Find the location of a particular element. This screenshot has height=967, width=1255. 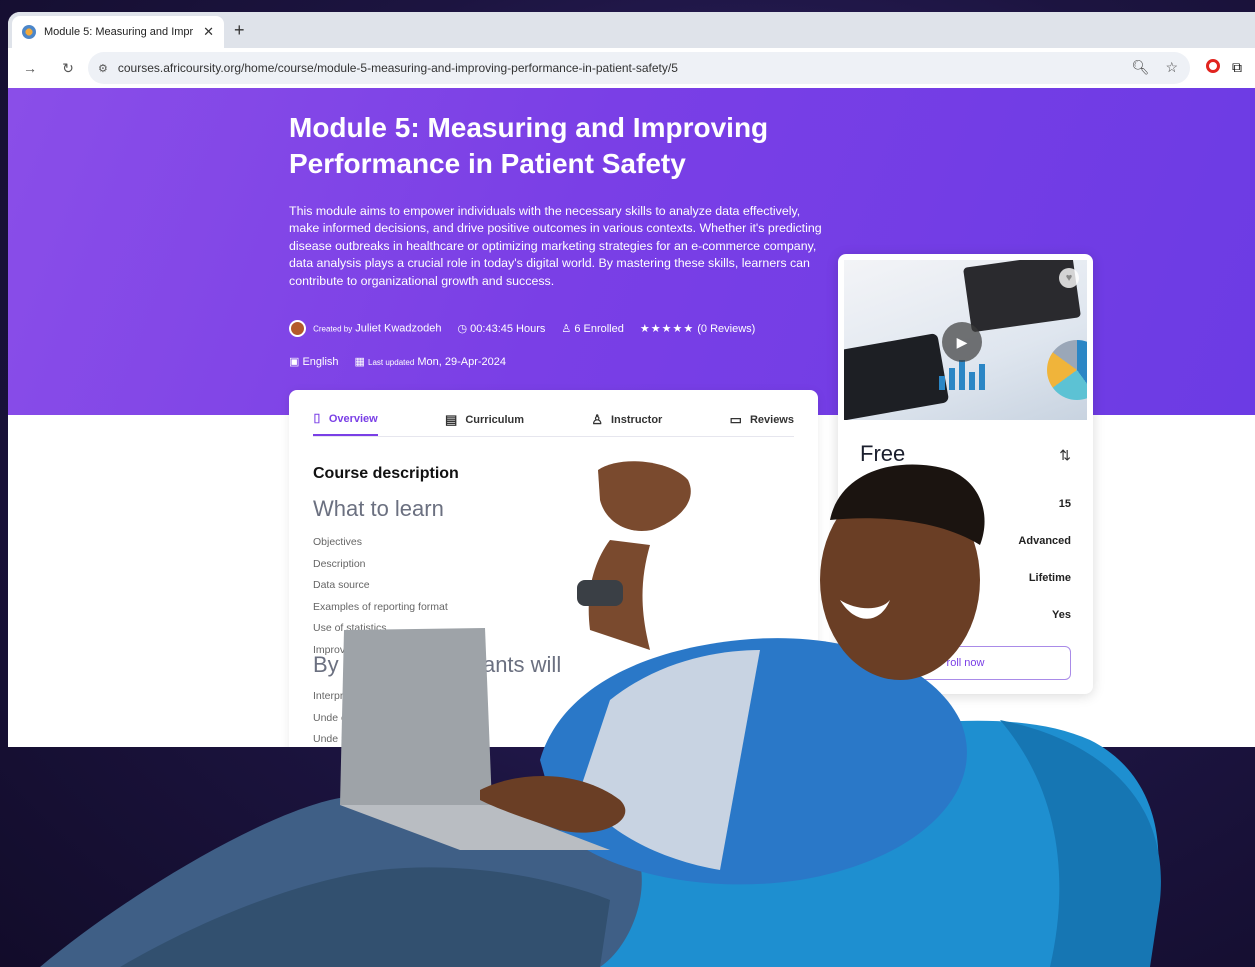

duration-meta: ◷ 00:43:45 Hours is located at coordinates (502, 328).